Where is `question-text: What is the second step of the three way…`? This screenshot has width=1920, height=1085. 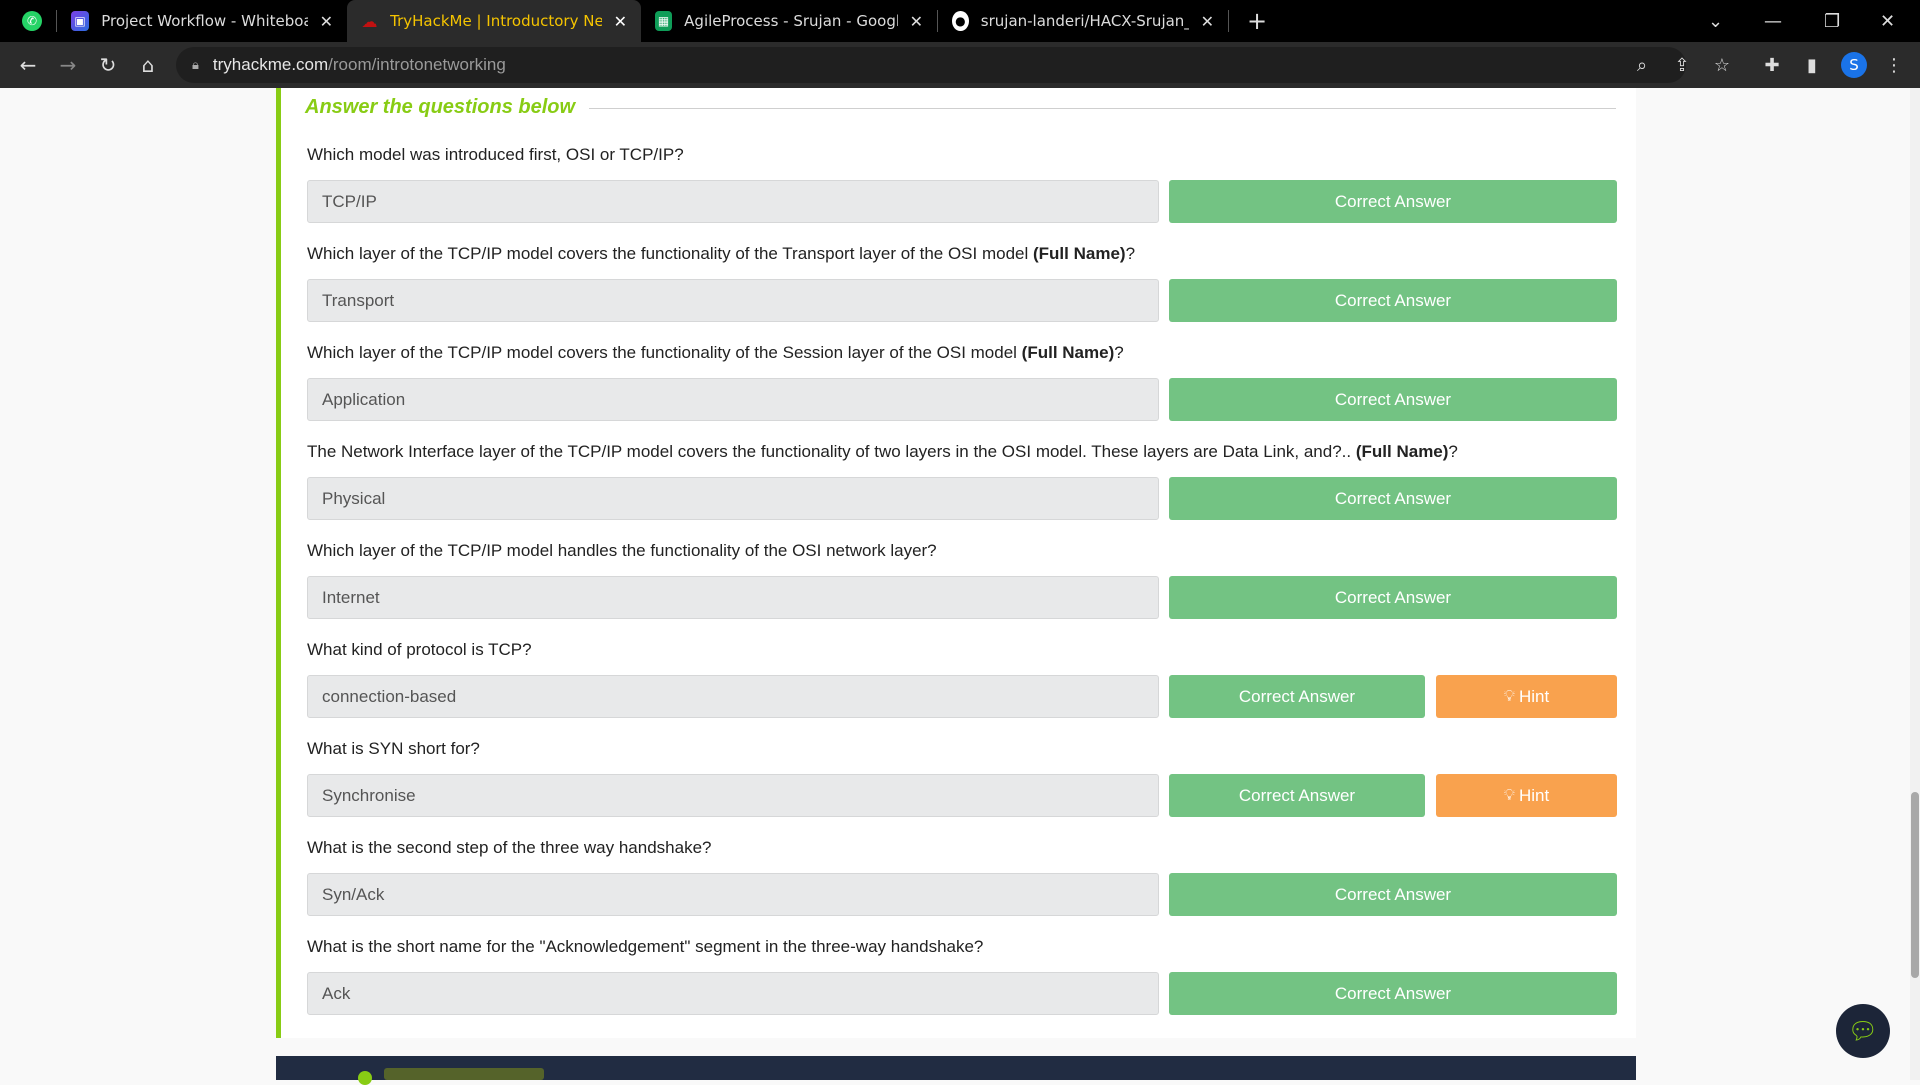
question-text: What is the second step of the three way… is located at coordinates (509, 848).